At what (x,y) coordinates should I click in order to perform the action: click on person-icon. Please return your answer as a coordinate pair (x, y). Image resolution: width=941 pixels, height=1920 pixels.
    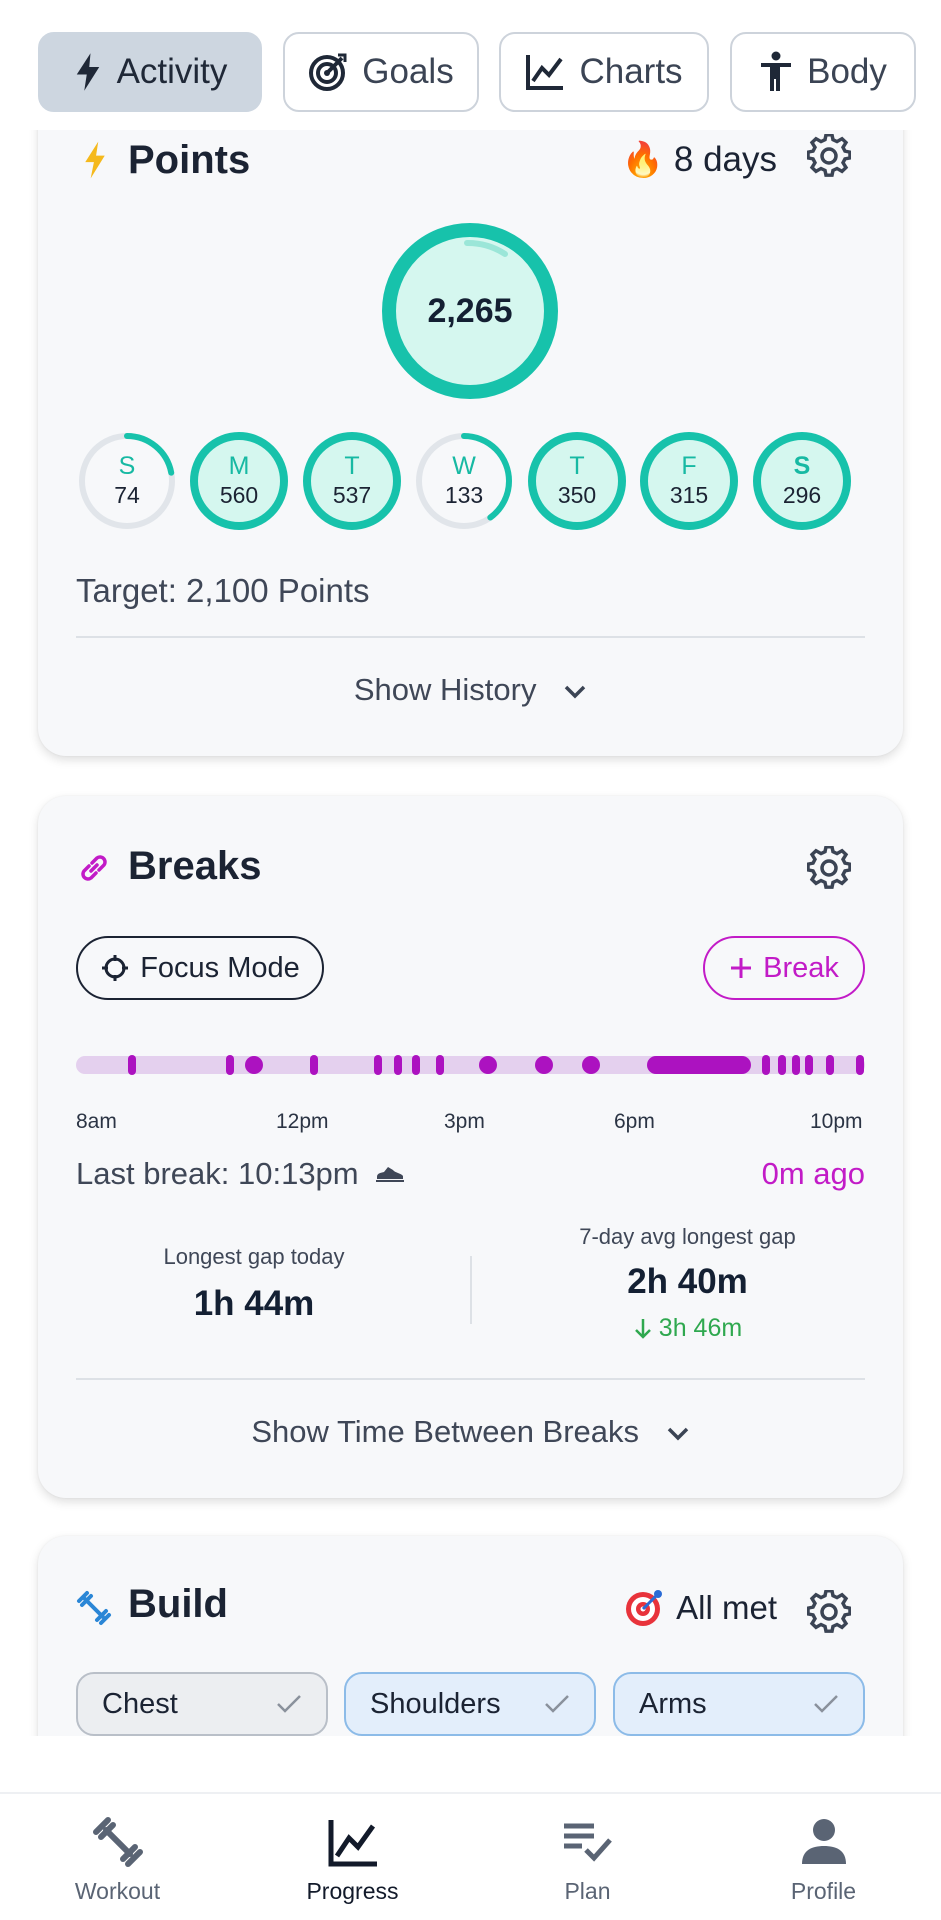
    Looking at the image, I should click on (776, 71).